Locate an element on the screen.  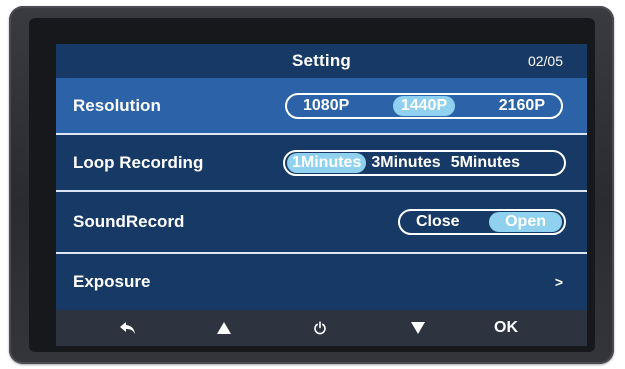
up-button is located at coordinates (224, 328).